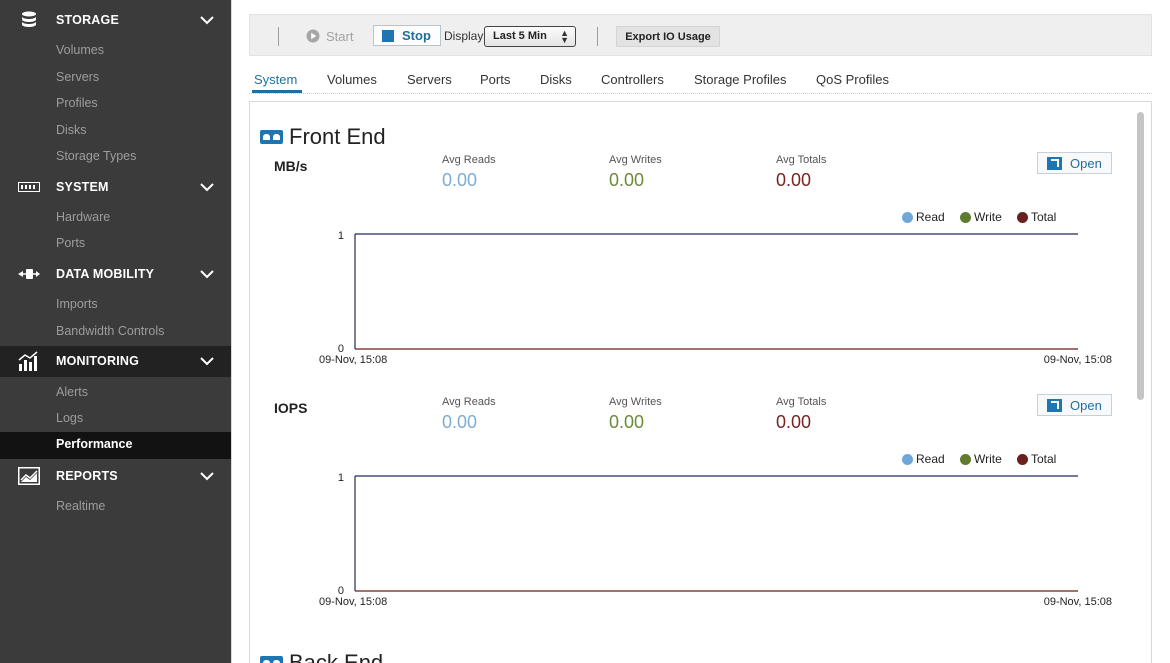 The width and height of the screenshot is (1170, 663). Describe the element at coordinates (464, 36) in the screenshot. I see `display-label: Display` at that location.